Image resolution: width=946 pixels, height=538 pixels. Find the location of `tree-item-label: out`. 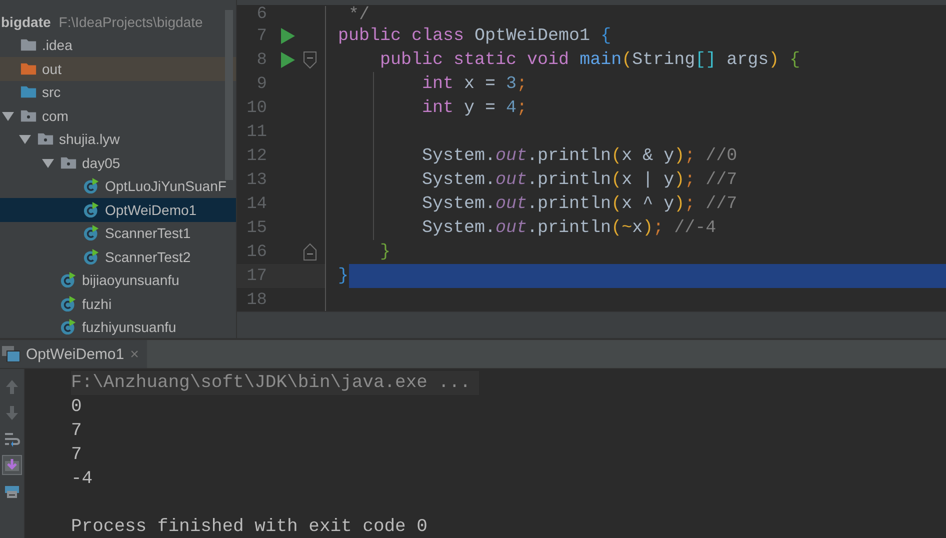

tree-item-label: out is located at coordinates (52, 68).